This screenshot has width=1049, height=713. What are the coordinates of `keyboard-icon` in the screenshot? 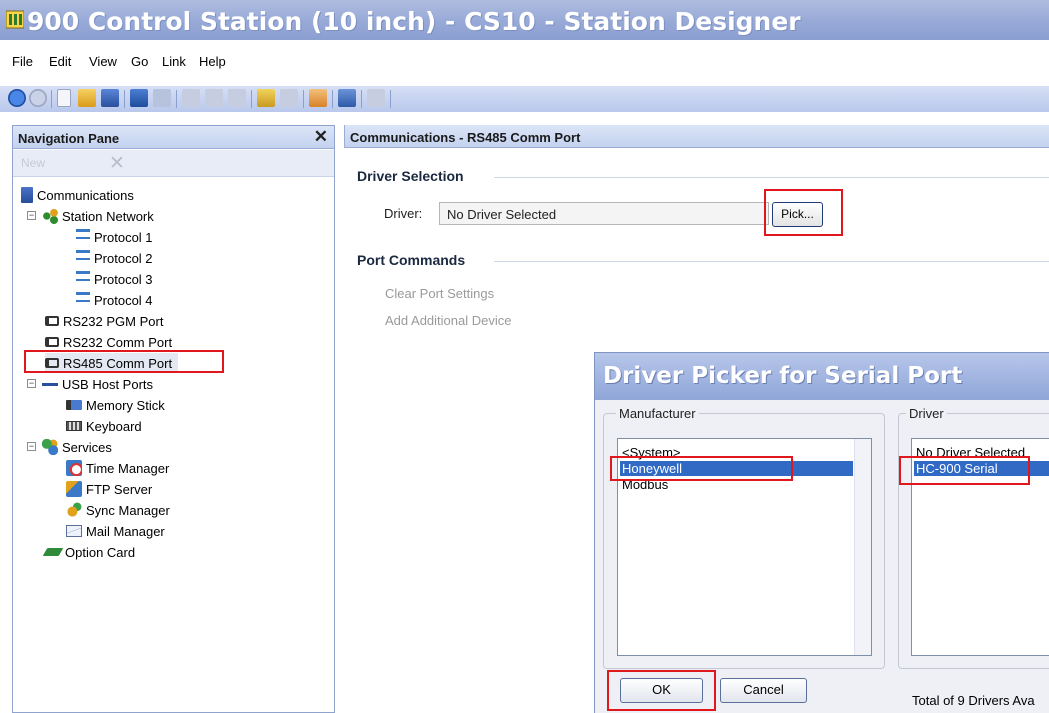 It's located at (74, 426).